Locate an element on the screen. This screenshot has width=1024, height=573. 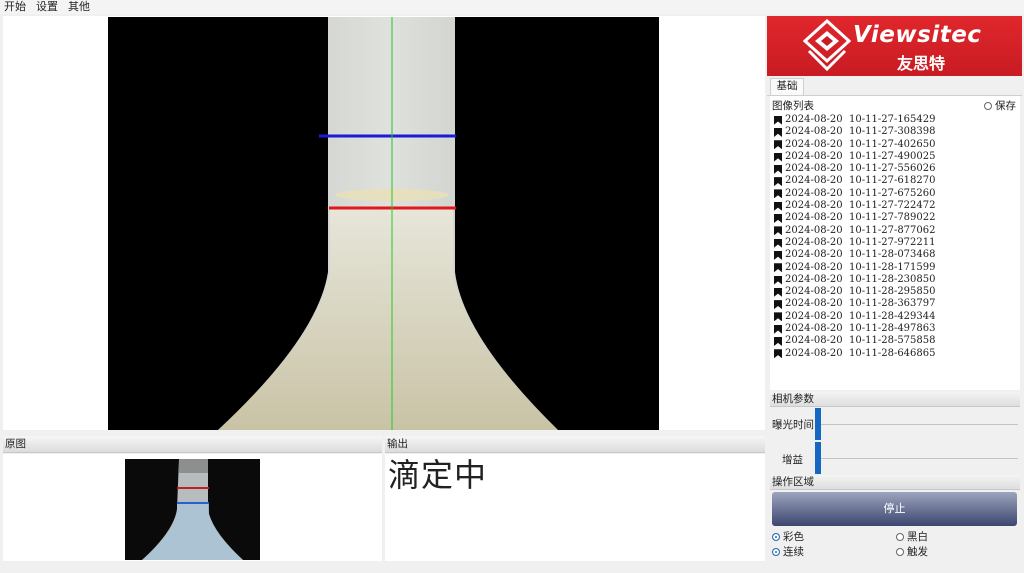
image-list-item-label: 2024-08-20 10-11-28-429344 is located at coordinates (860, 316).